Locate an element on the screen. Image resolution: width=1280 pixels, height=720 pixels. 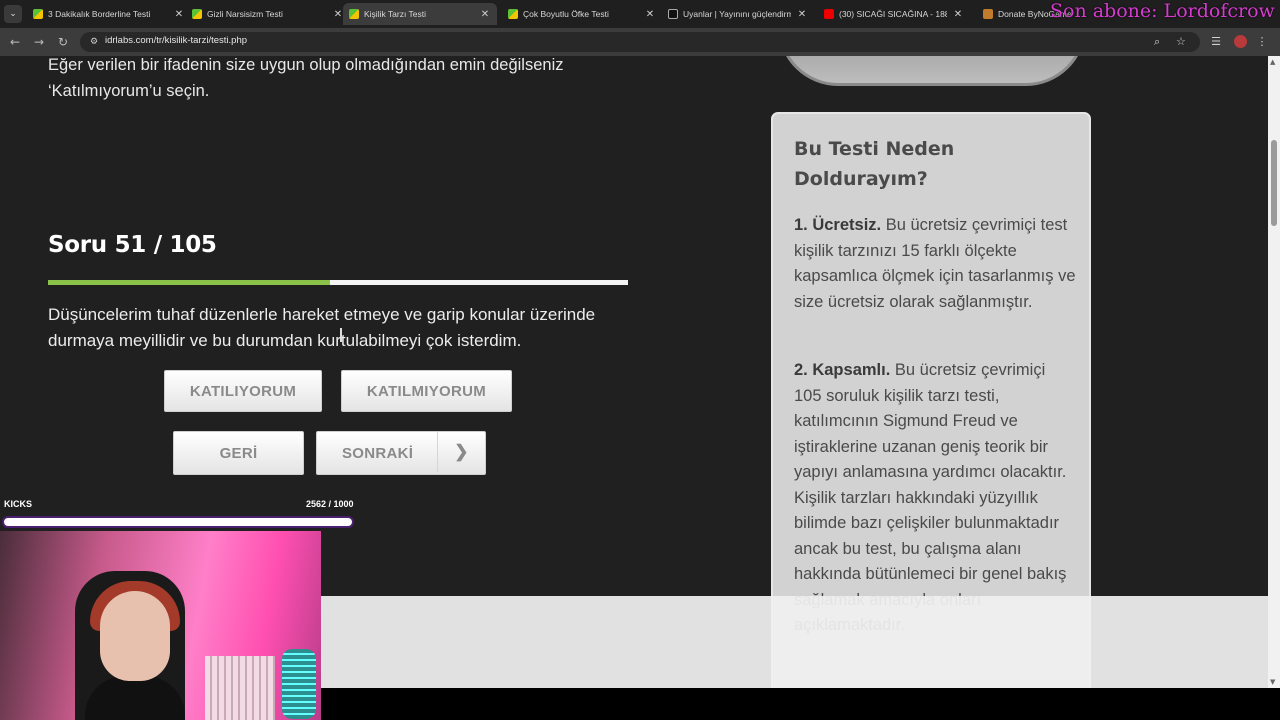
scroll-up-icon: ▲ is located at coordinates (1272, 62).